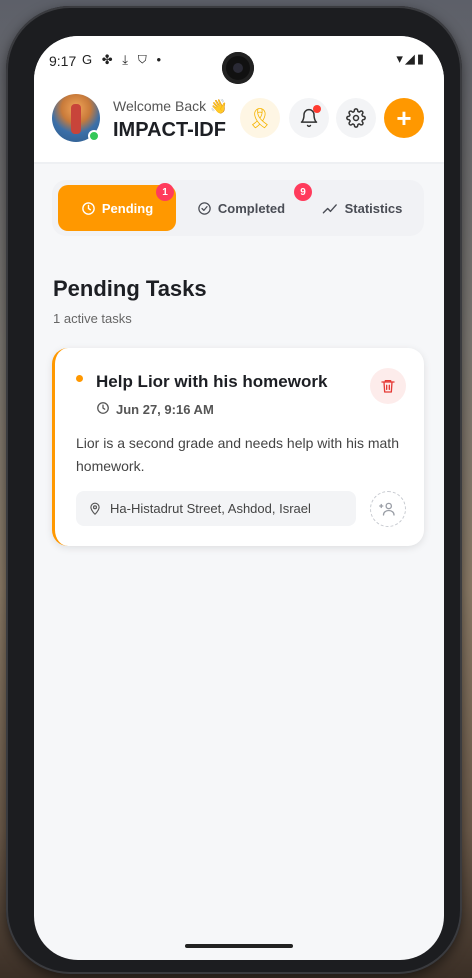 The image size is (472, 978). I want to click on welcome-text: Welcome Back 👋, so click(170, 106).